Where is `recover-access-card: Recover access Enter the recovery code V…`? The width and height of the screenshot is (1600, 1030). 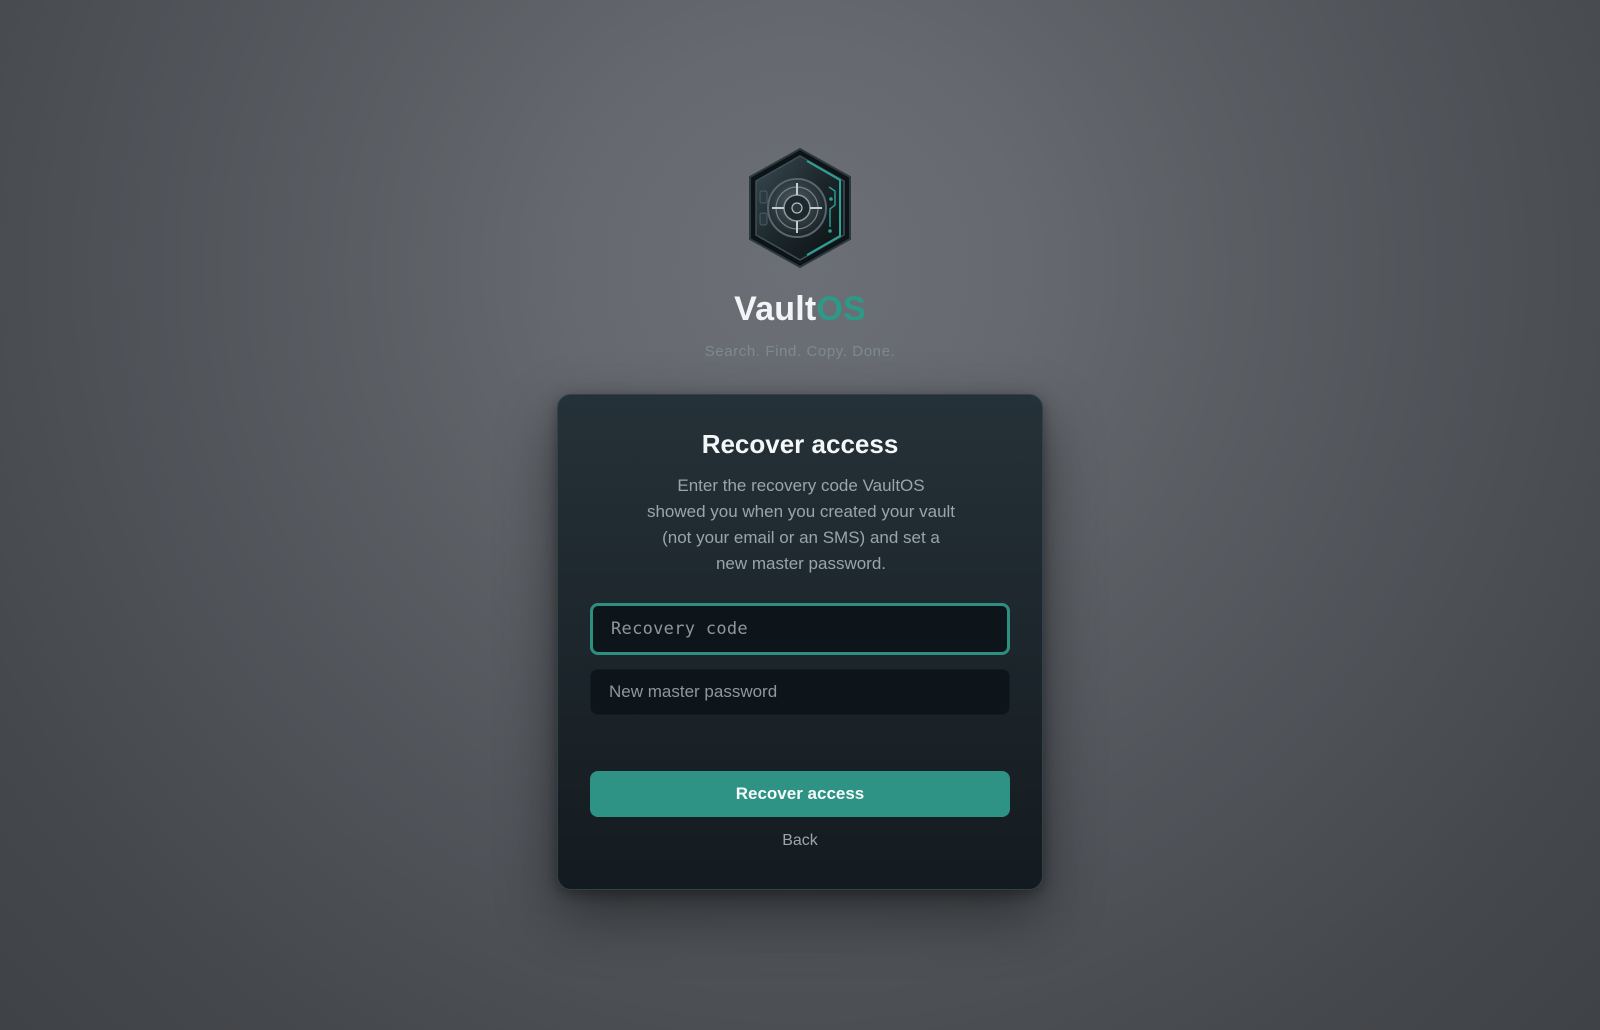
recover-access-card: Recover access Enter the recovery code V… is located at coordinates (800, 642).